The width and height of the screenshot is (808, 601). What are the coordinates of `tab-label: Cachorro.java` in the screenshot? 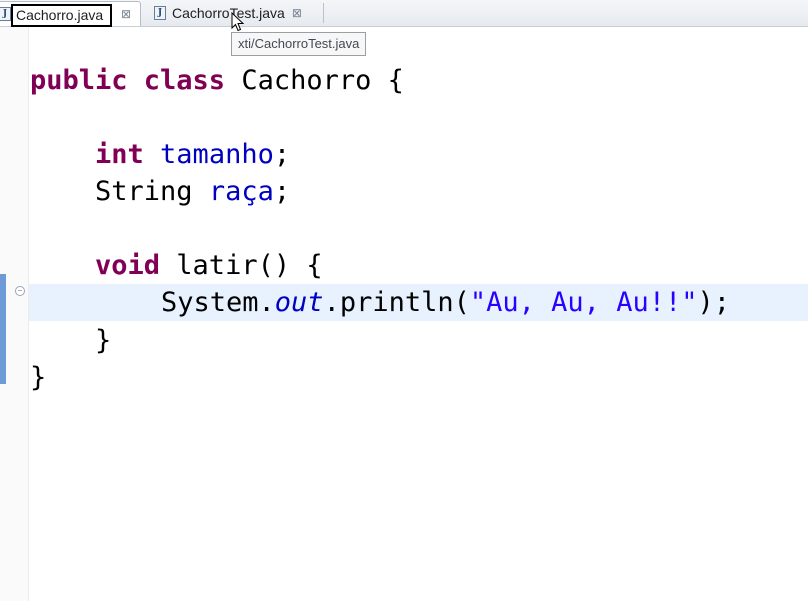 It's located at (62, 15).